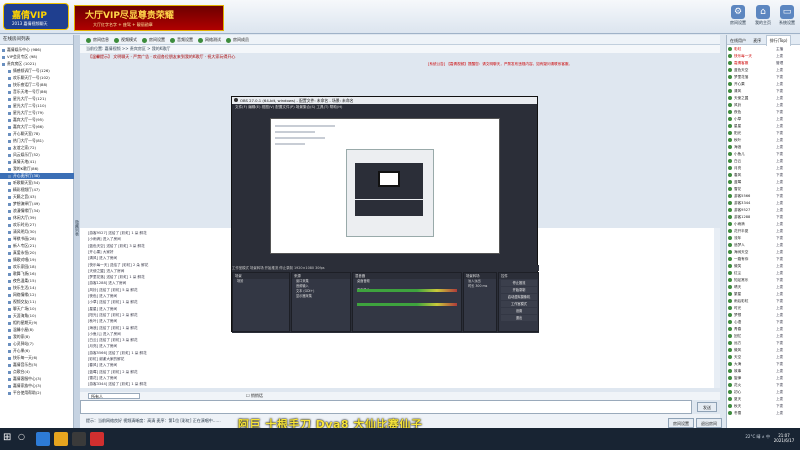 This screenshot has width=800, height=450. Describe the element at coordinates (8, 438) in the screenshot. I see `windows-start-icon: ⊞` at that location.